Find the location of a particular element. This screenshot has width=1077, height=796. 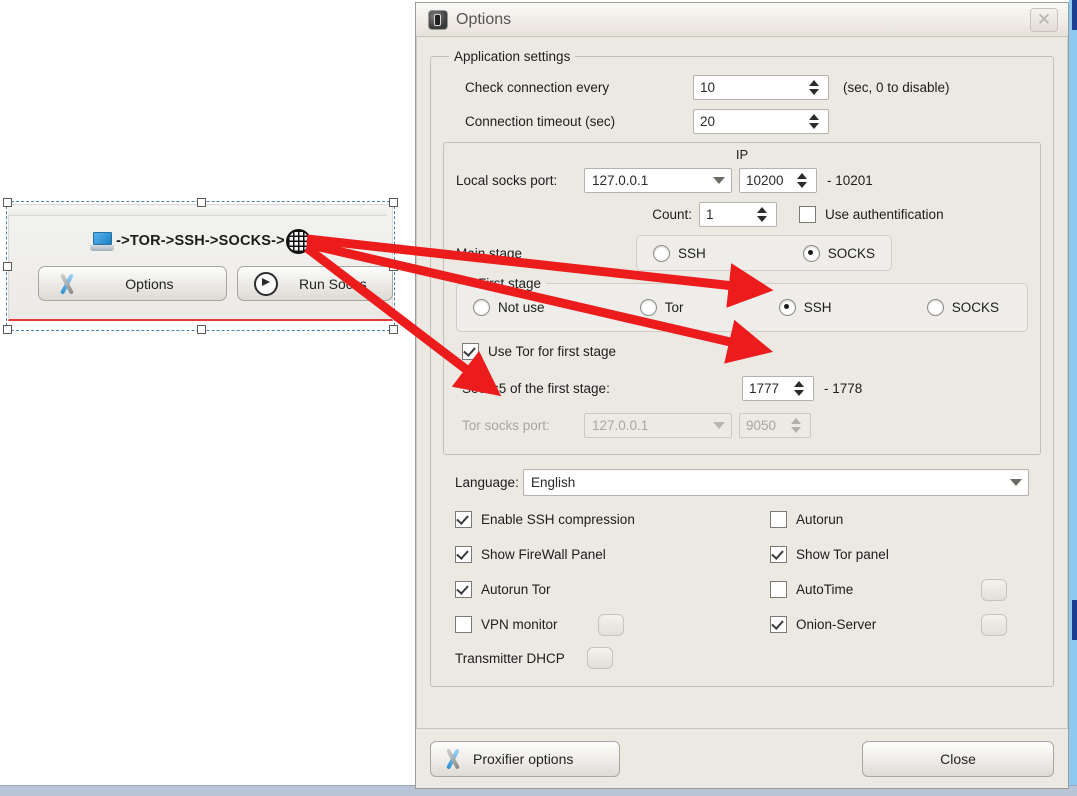

first-stage-radio-ssh: SSH is located at coordinates (805, 307).